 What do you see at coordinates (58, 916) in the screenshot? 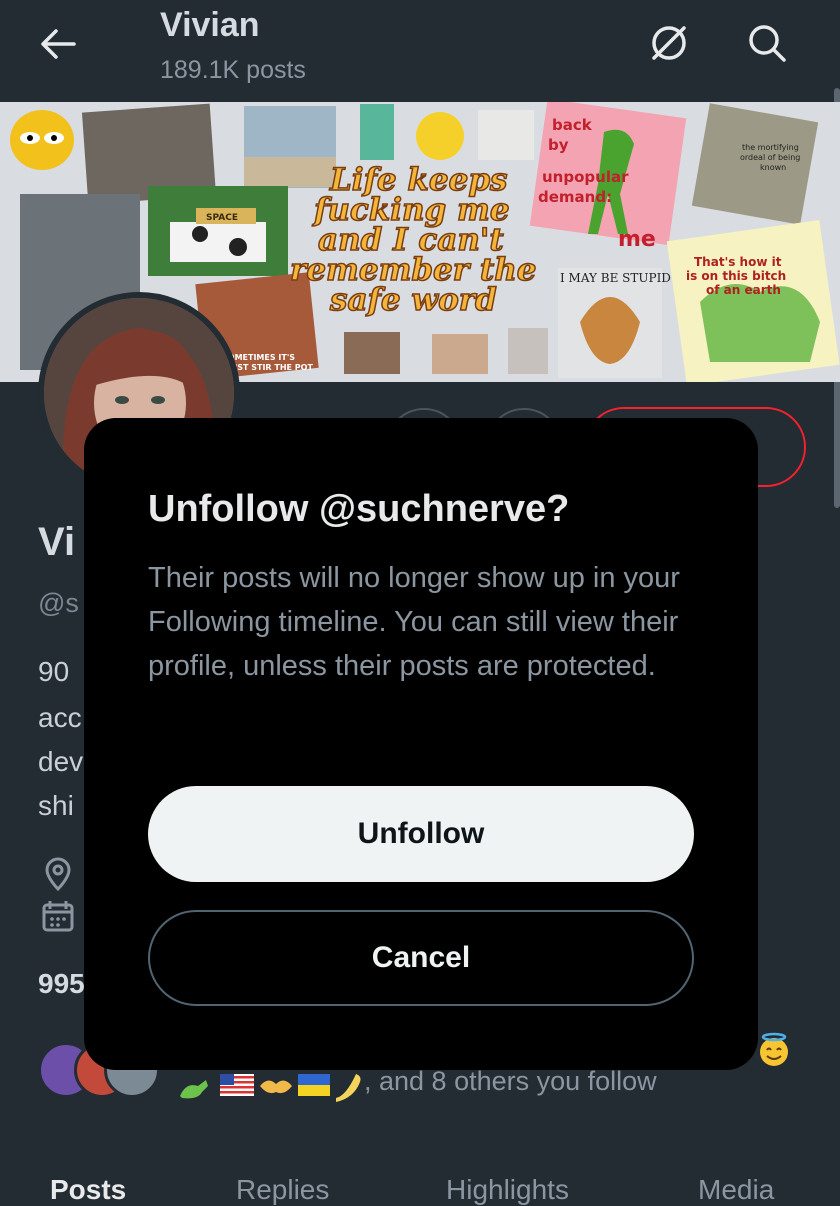
I see `calendar-icon` at bounding box center [58, 916].